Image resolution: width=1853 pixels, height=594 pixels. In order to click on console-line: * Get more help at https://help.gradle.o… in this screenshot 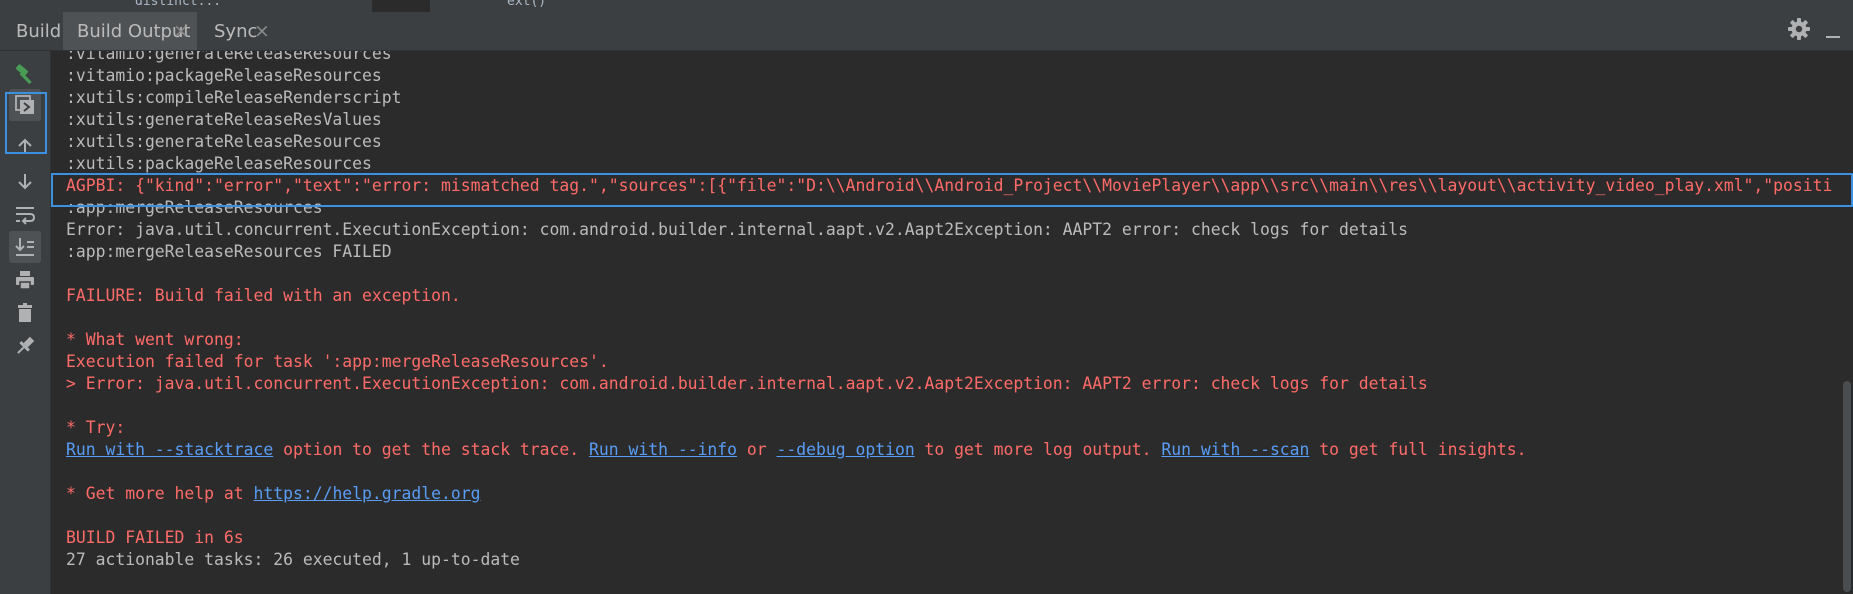, I will do `click(273, 494)`.